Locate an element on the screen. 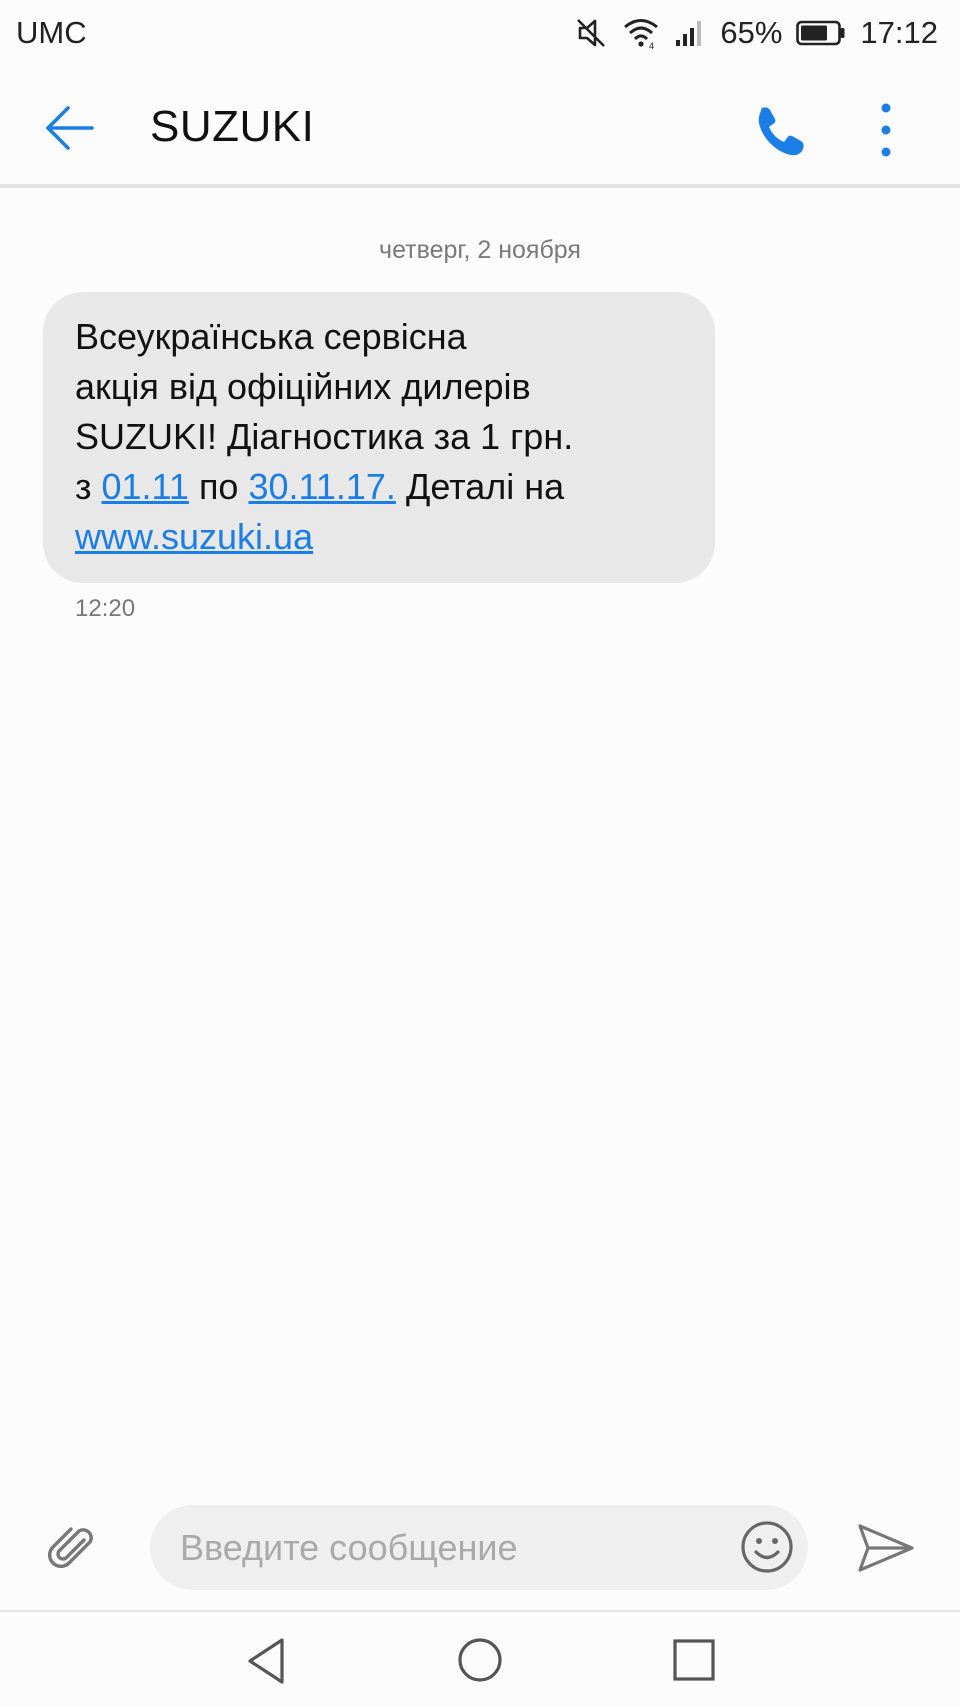 Image resolution: width=960 pixels, height=1707 pixels. nav-back-icon is located at coordinates (266, 1664).